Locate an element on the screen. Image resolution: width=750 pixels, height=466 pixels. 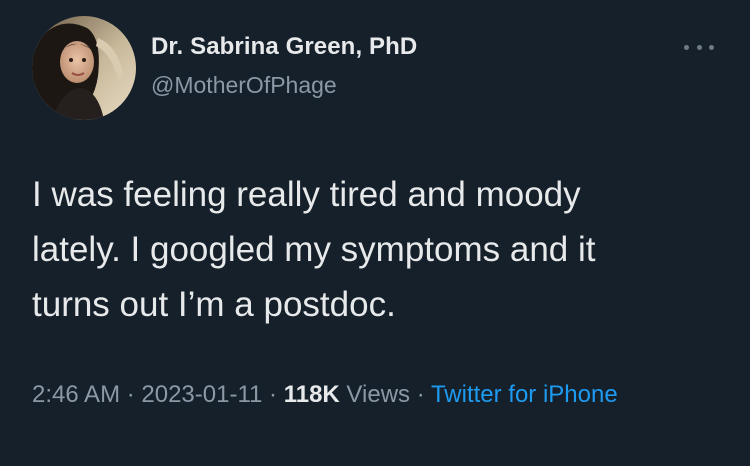
avatar-image is located at coordinates (84, 68).